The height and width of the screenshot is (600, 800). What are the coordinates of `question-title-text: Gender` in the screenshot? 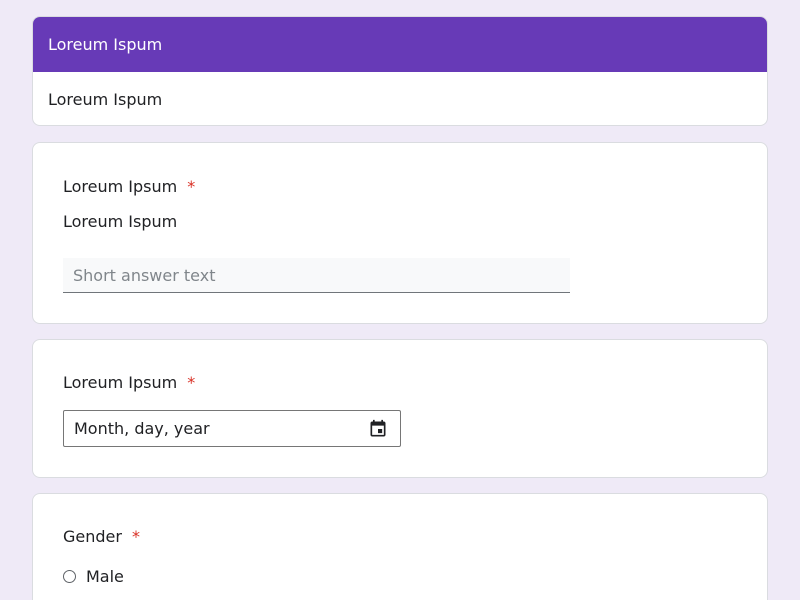 It's located at (92, 536).